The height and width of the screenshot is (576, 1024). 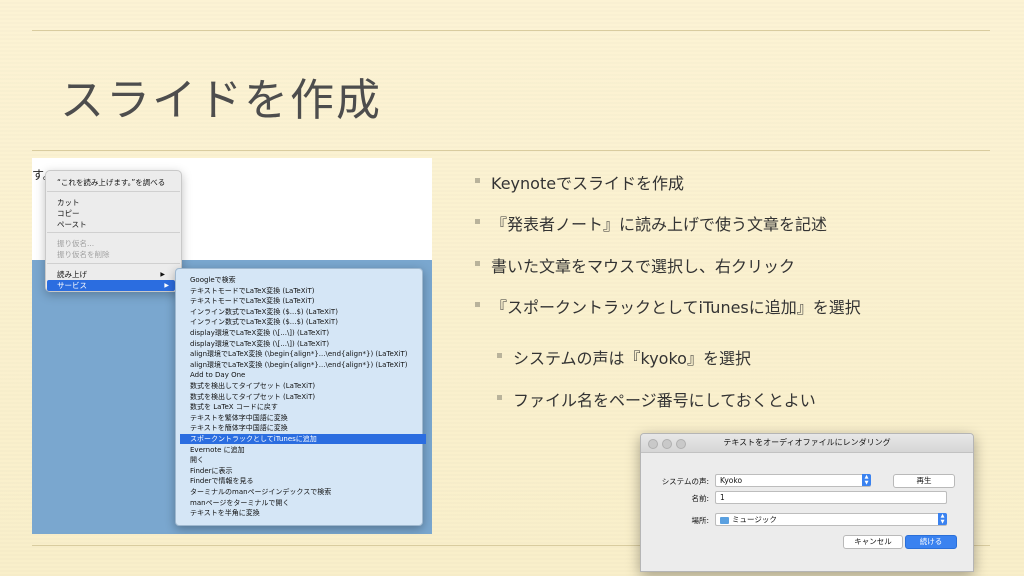 I want to click on subbullet-1: システムの声は『kyoko』を選択, so click(x=624, y=357).